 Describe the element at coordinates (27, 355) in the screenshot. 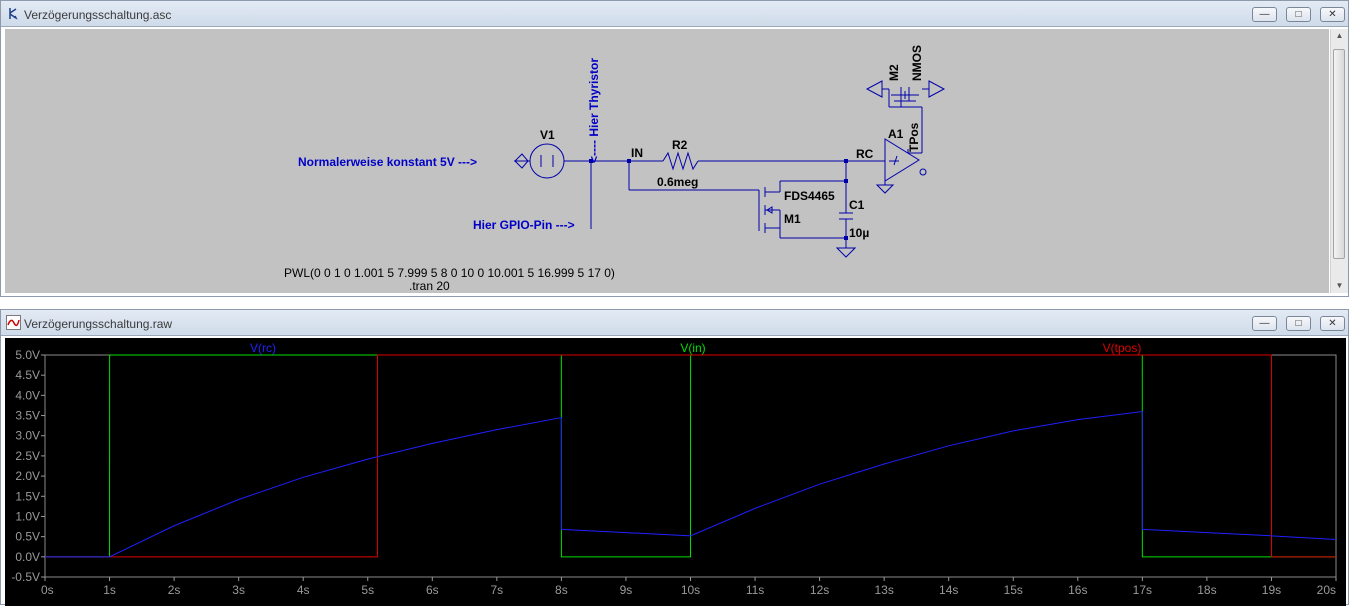

I see `y-tick-label: 5.0V` at that location.